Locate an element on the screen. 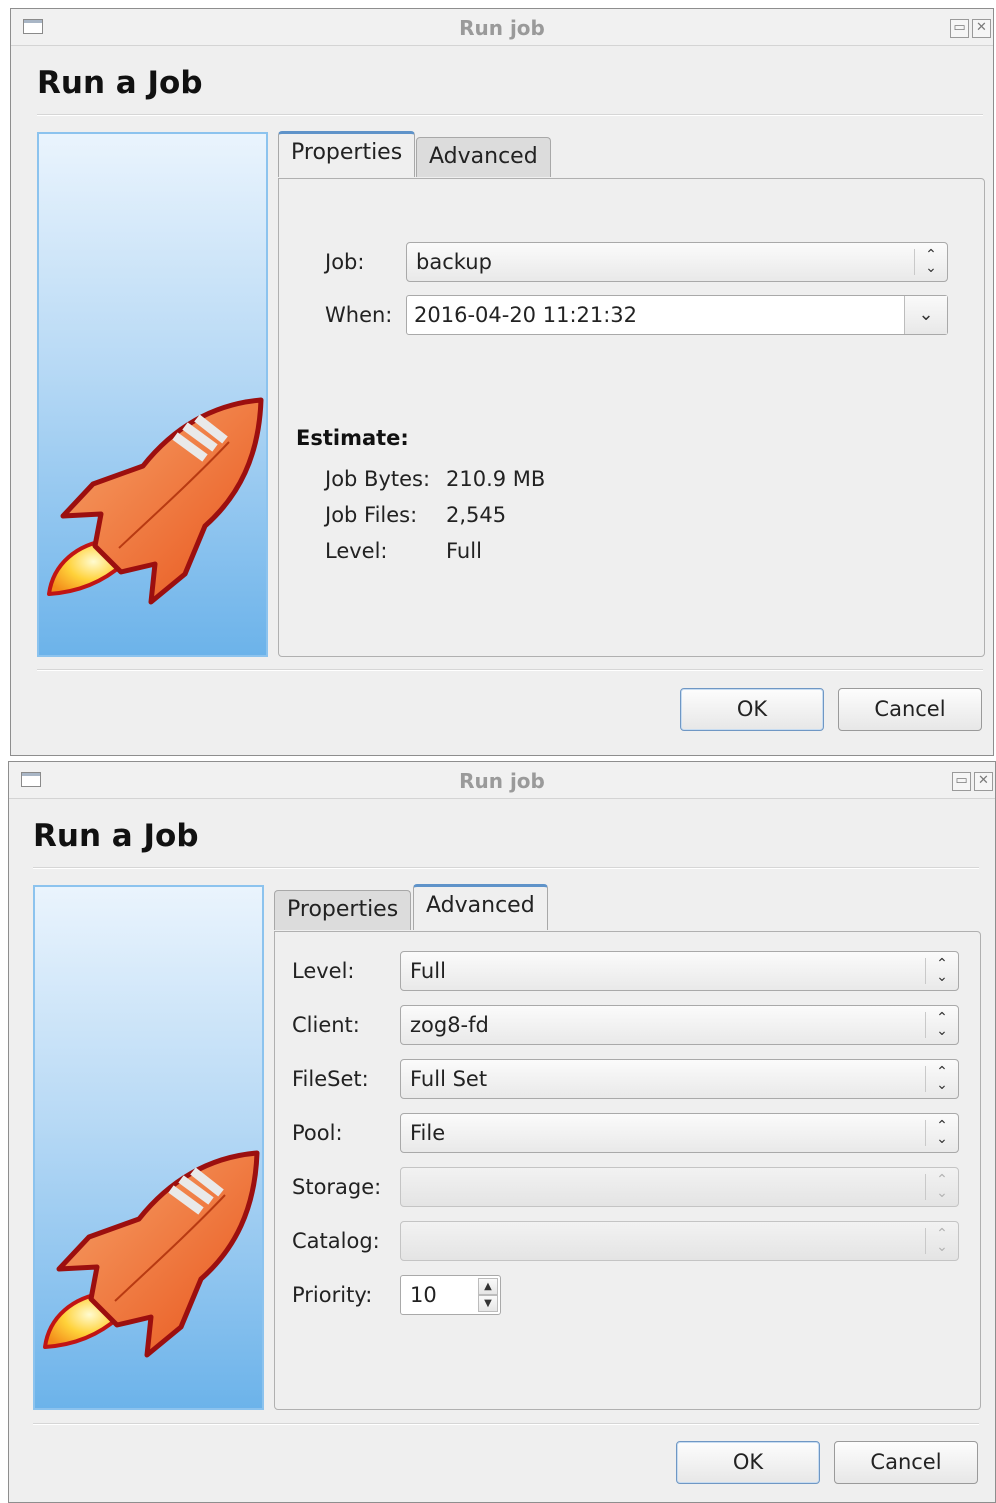  priority-value: 10 is located at coordinates (423, 1295).